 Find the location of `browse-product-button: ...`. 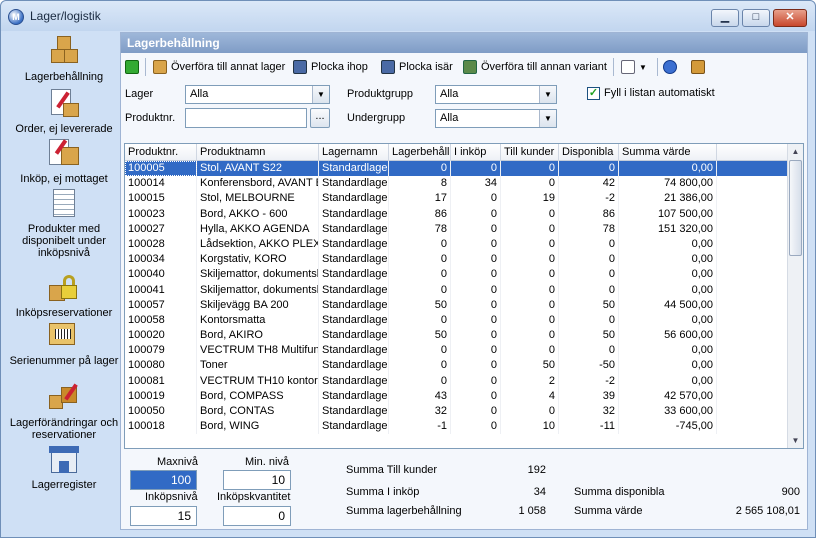

browse-product-button: ... is located at coordinates (320, 118).